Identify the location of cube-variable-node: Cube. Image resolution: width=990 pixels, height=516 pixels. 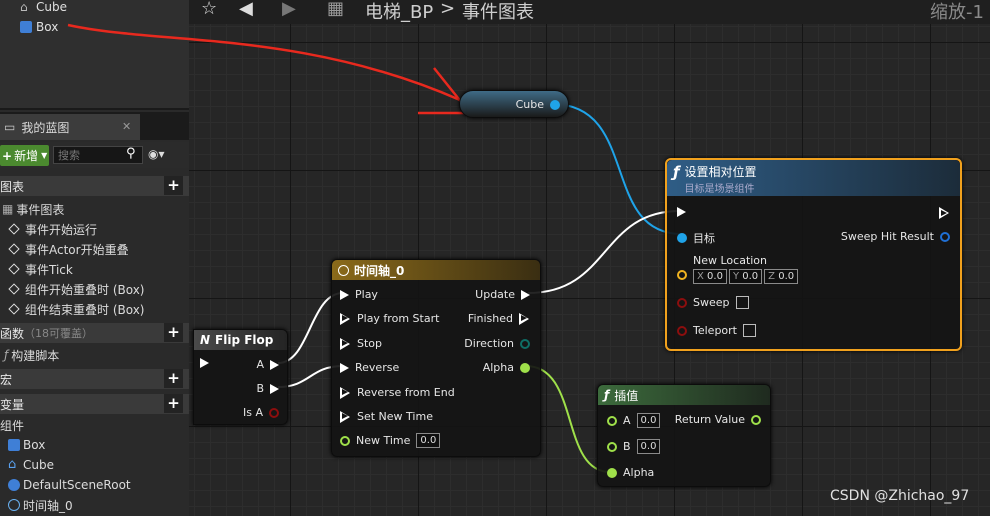
(514, 104).